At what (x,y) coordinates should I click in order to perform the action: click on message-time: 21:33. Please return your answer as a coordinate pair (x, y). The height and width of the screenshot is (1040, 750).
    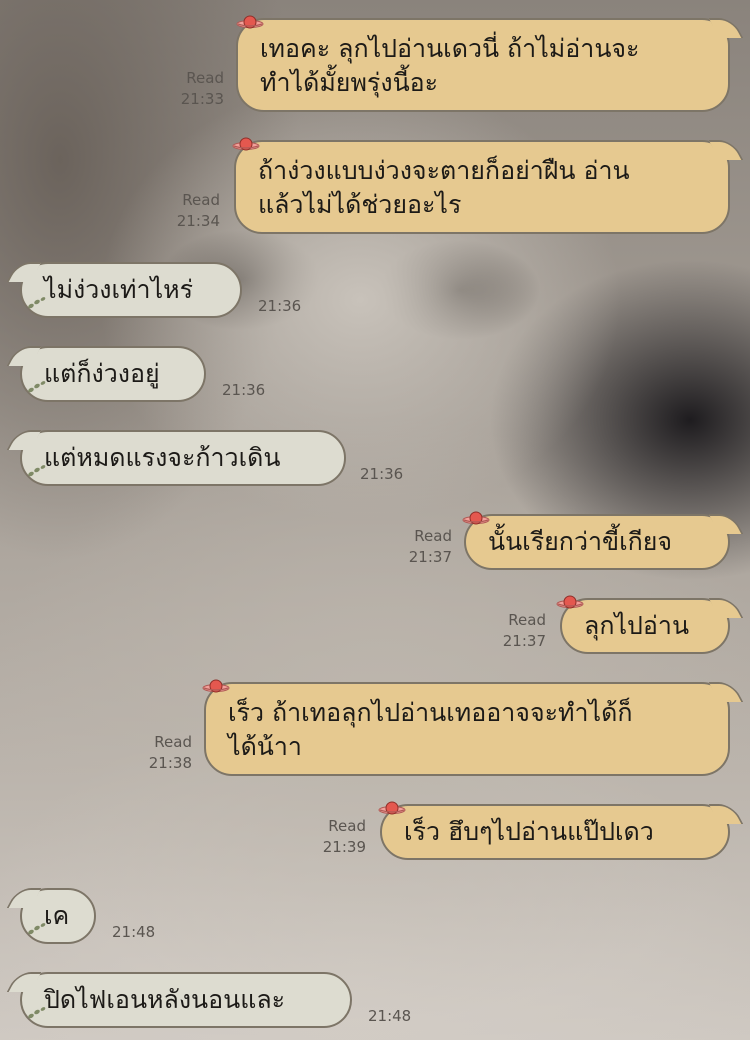
    Looking at the image, I should click on (202, 99).